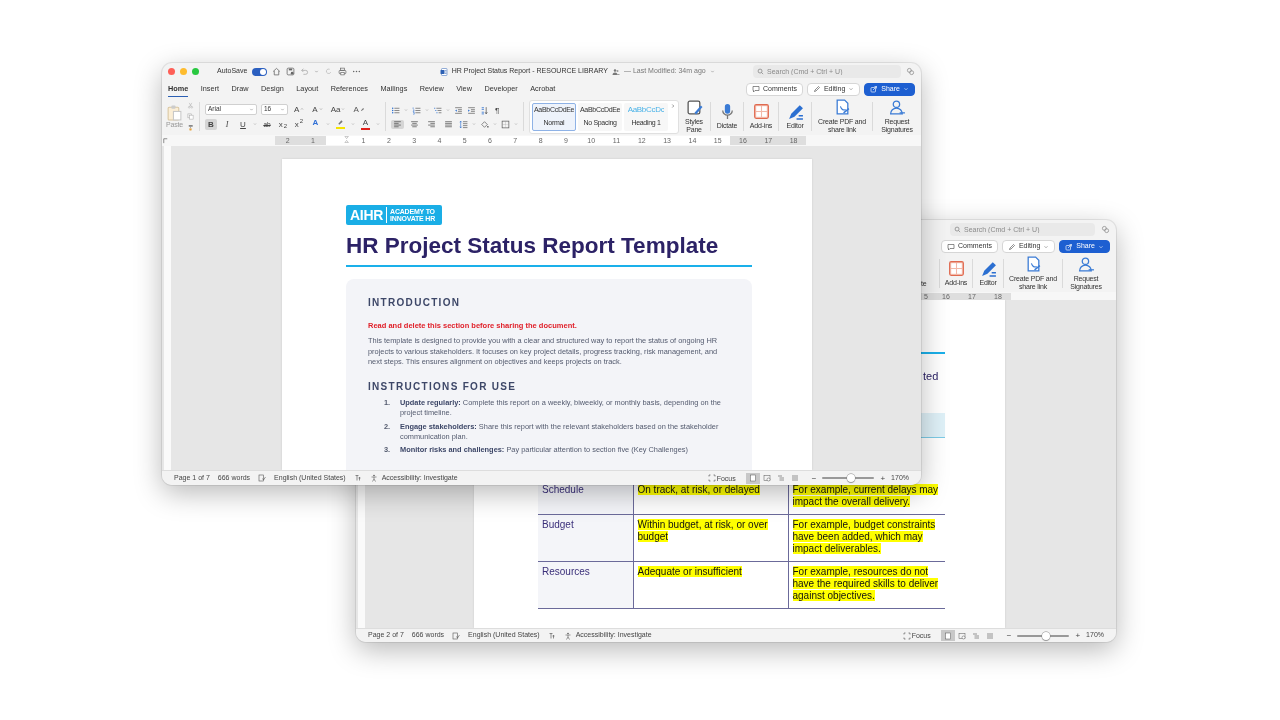  Describe the element at coordinates (484, 110) in the screenshot. I see `sort-icon` at that location.